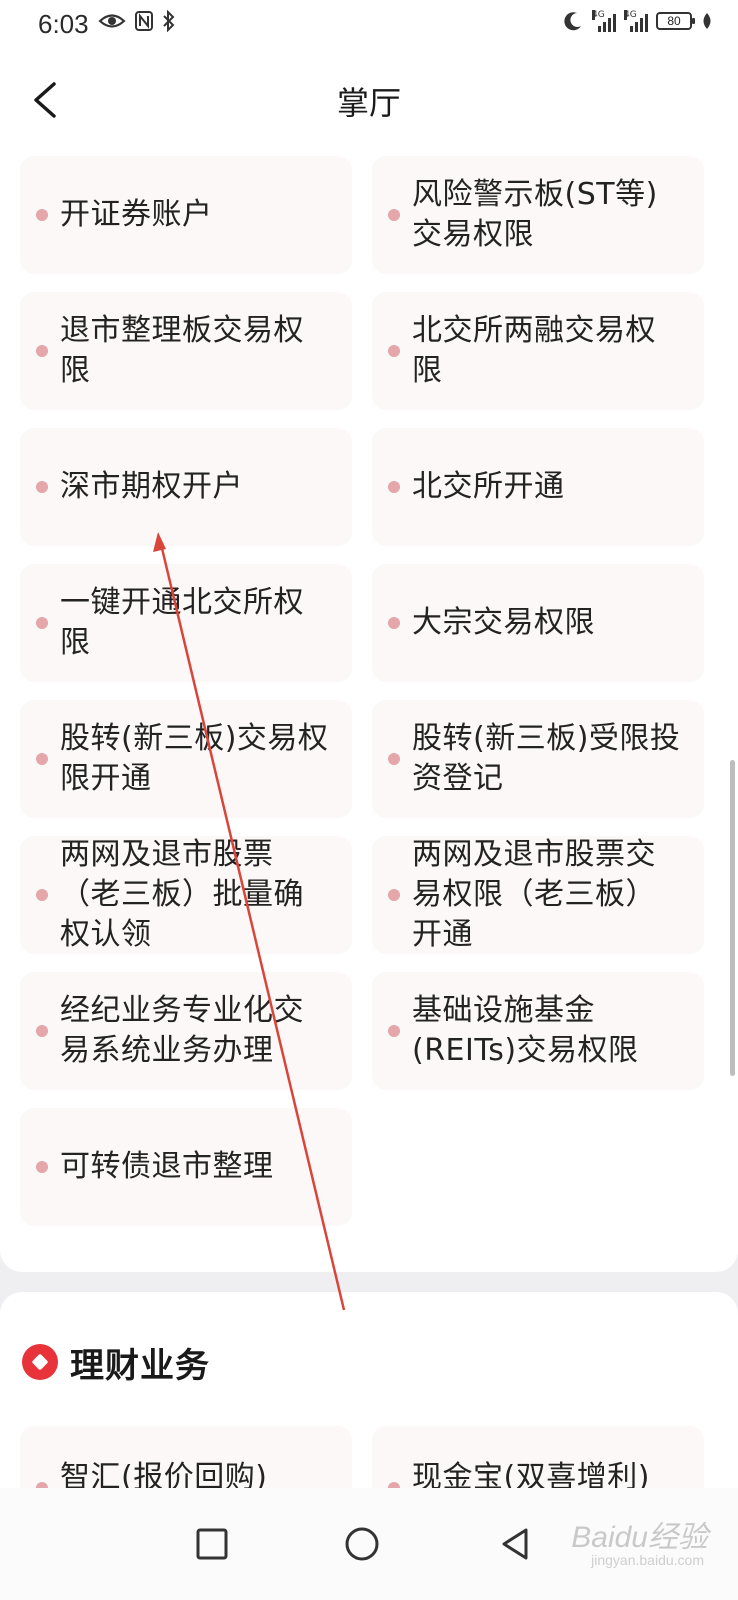 This screenshot has height=1600, width=738. What do you see at coordinates (140, 1366) in the screenshot?
I see `section-title: 理财业务` at bounding box center [140, 1366].